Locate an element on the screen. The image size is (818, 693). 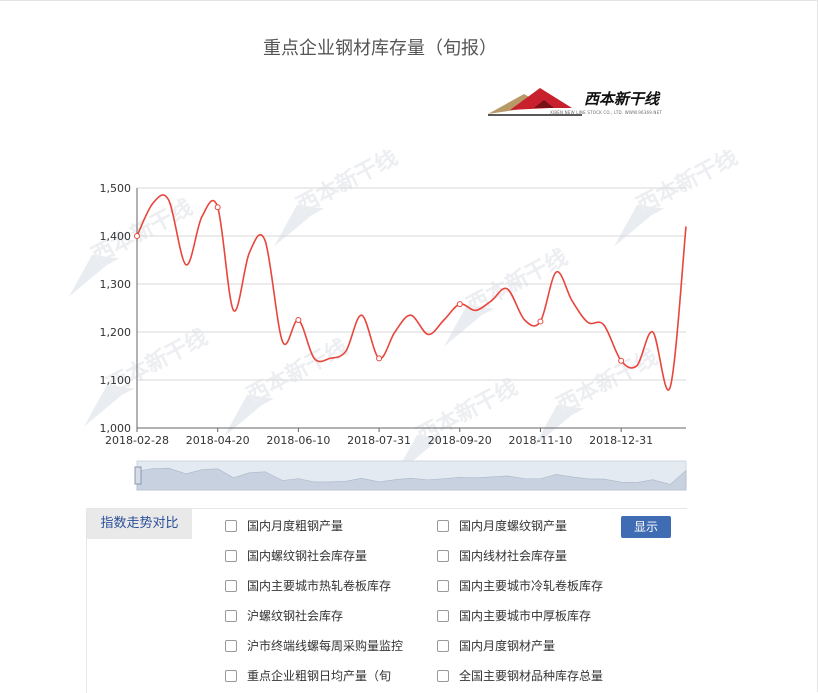
show-button: 显示 is located at coordinates (646, 527).